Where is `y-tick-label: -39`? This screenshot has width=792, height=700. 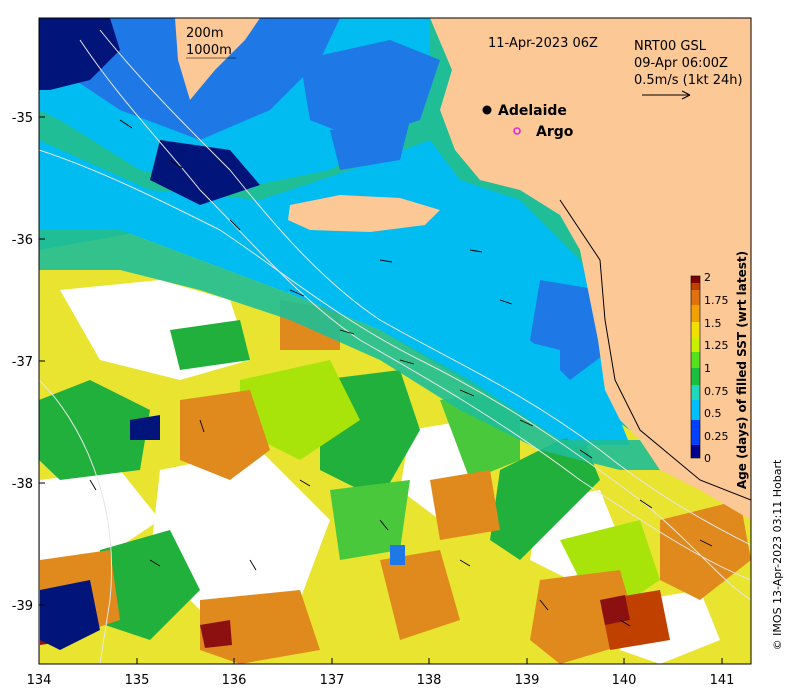 y-tick-label: -39 is located at coordinates (22, 606).